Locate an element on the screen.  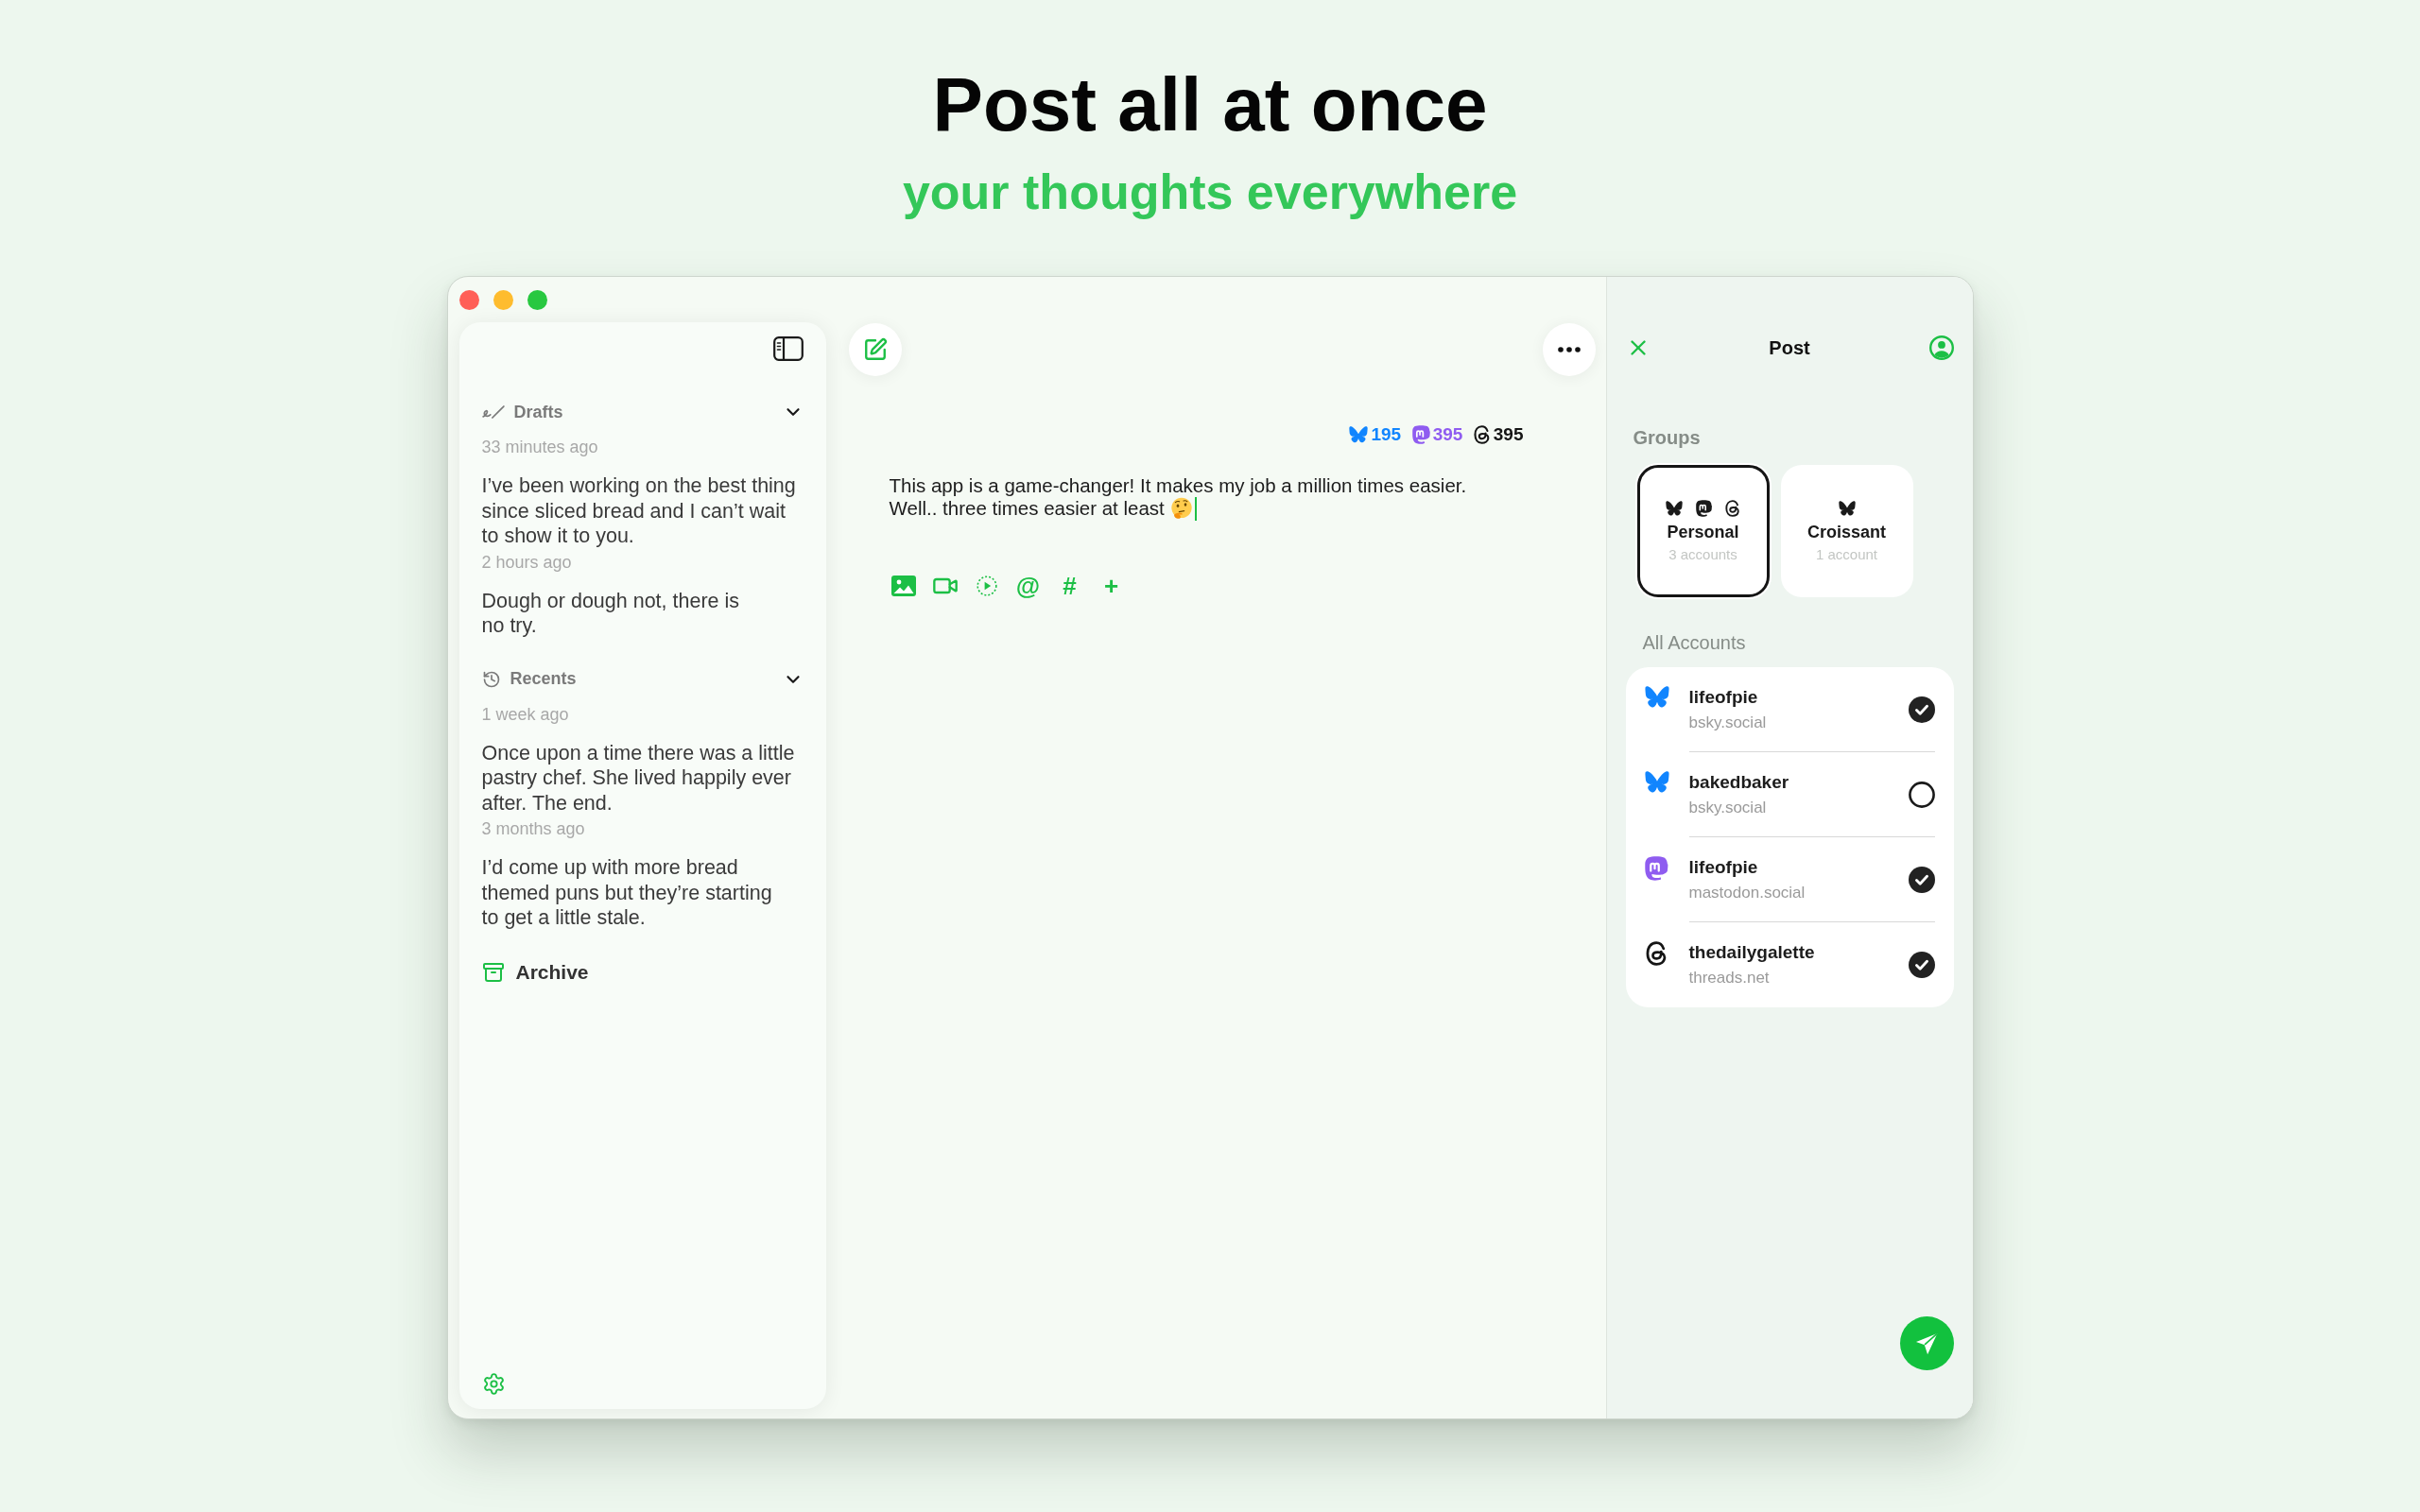
sidebar-toggle-button is located at coordinates (788, 348).